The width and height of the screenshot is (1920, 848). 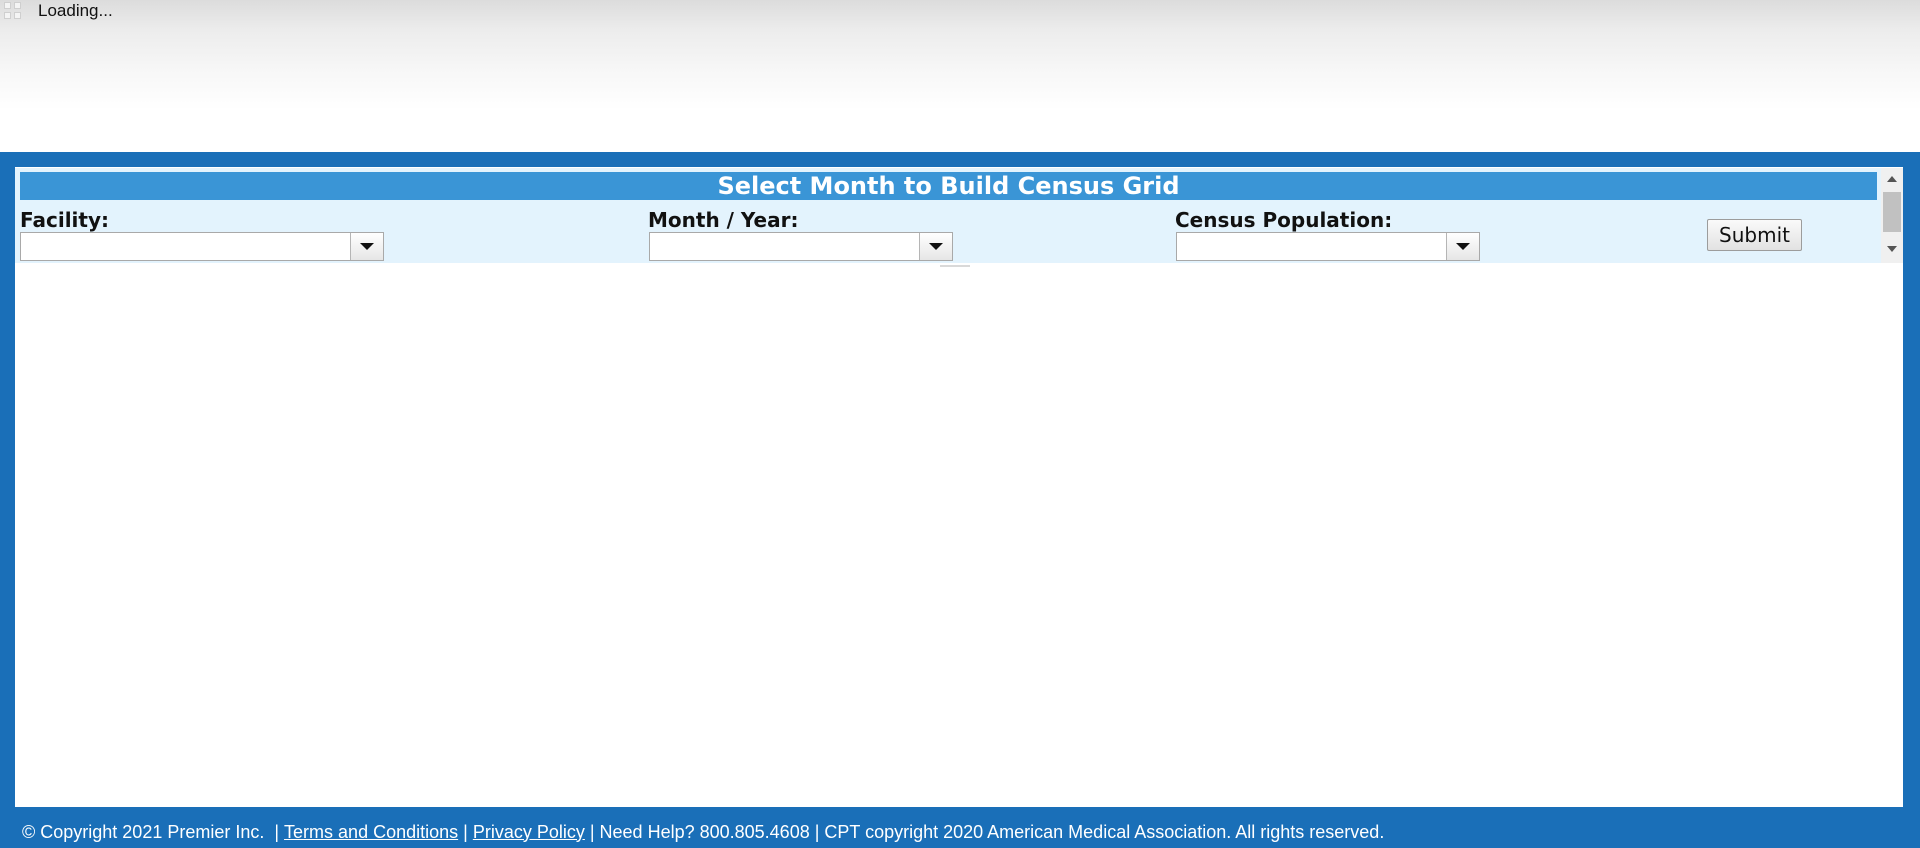 What do you see at coordinates (153, 831) in the screenshot?
I see `footer-copyright: © Copyright 2021 Premier Inc. |` at bounding box center [153, 831].